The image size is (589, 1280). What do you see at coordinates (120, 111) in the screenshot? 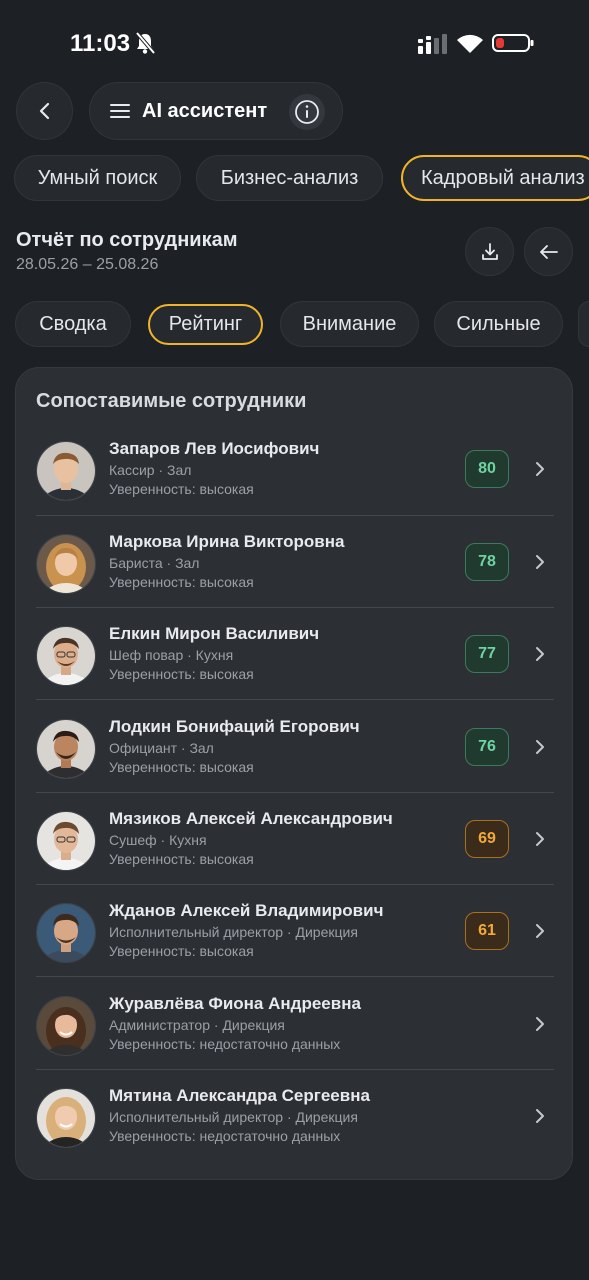
I see `menu-icon` at bounding box center [120, 111].